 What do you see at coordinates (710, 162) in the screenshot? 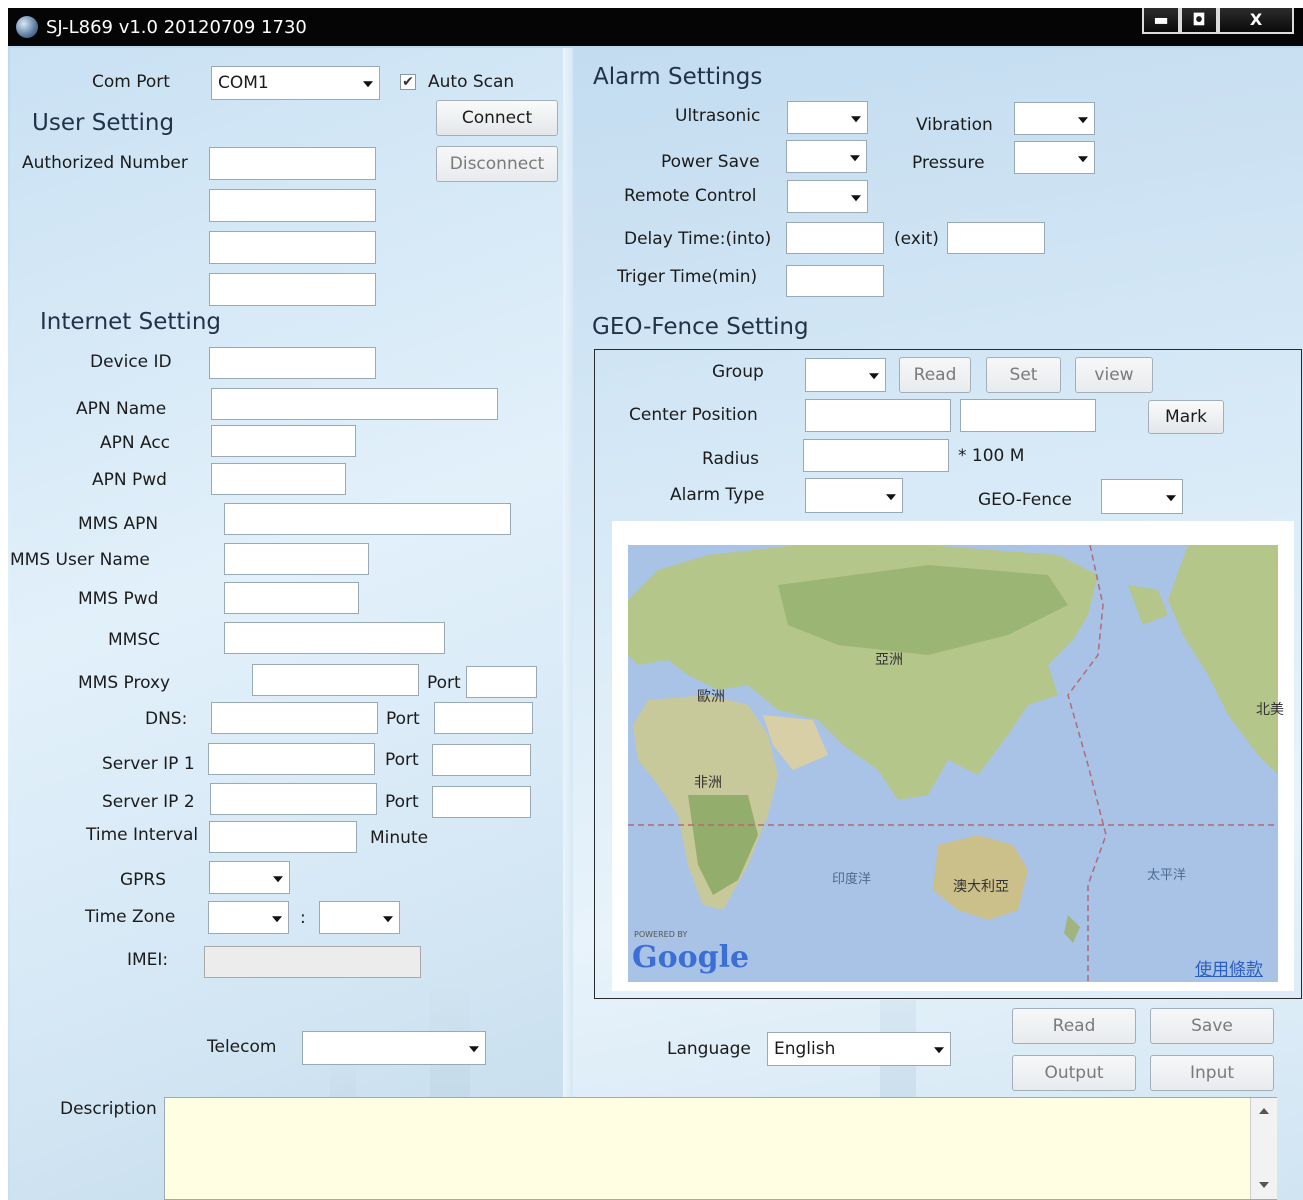
I see `power-save-label: Power Save` at bounding box center [710, 162].